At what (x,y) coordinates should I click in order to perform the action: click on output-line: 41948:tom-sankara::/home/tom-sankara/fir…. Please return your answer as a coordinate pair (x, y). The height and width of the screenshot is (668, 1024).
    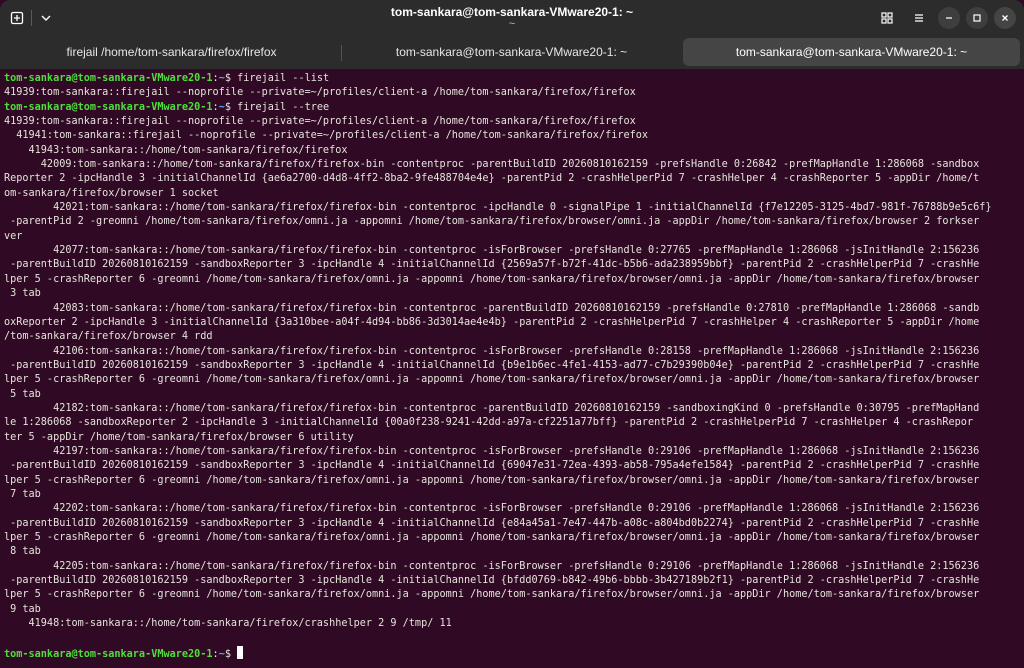
    Looking at the image, I should click on (228, 624).